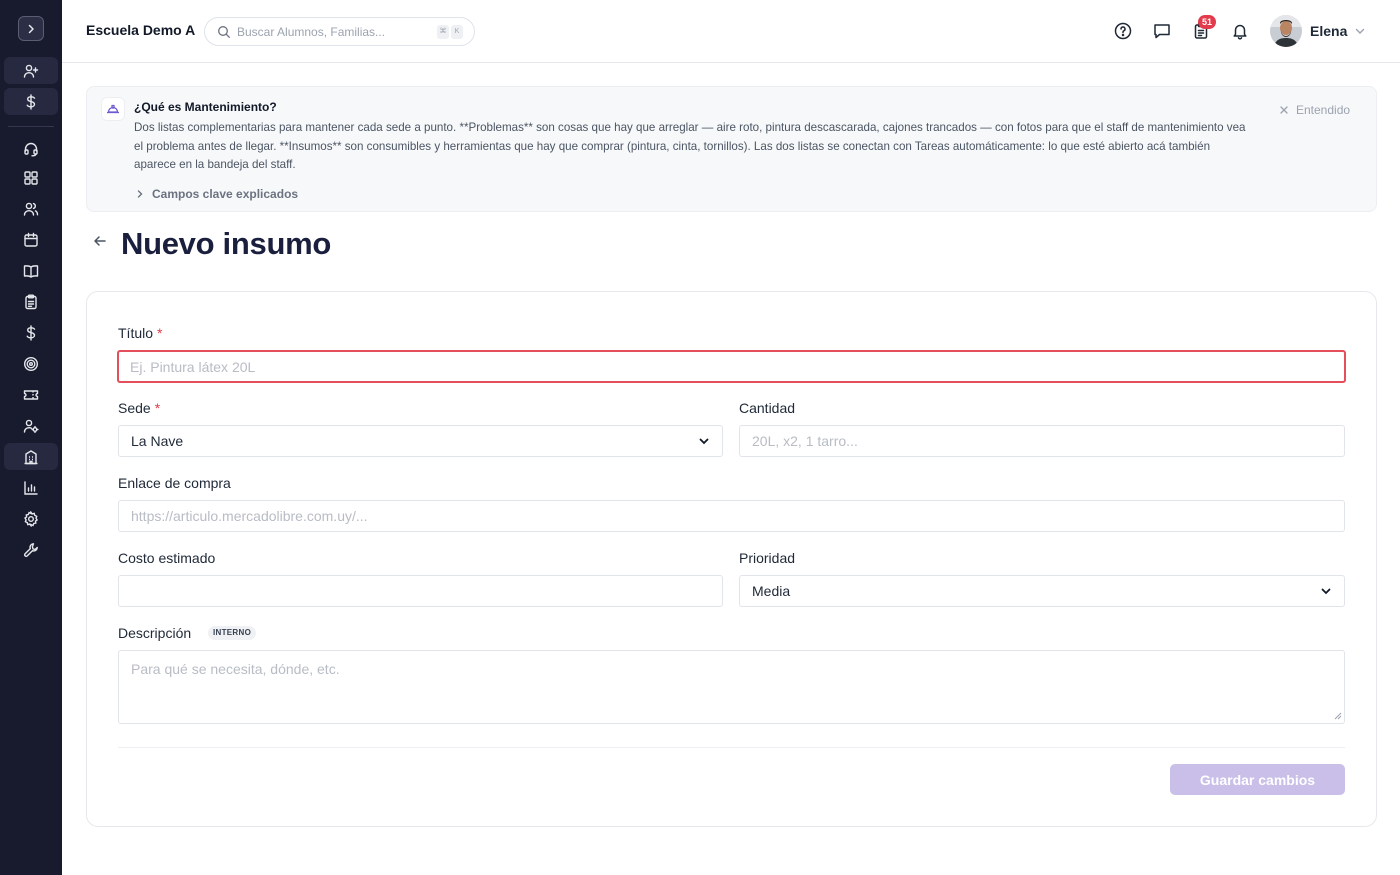  I want to click on sidebar-item-events, so click(31, 394).